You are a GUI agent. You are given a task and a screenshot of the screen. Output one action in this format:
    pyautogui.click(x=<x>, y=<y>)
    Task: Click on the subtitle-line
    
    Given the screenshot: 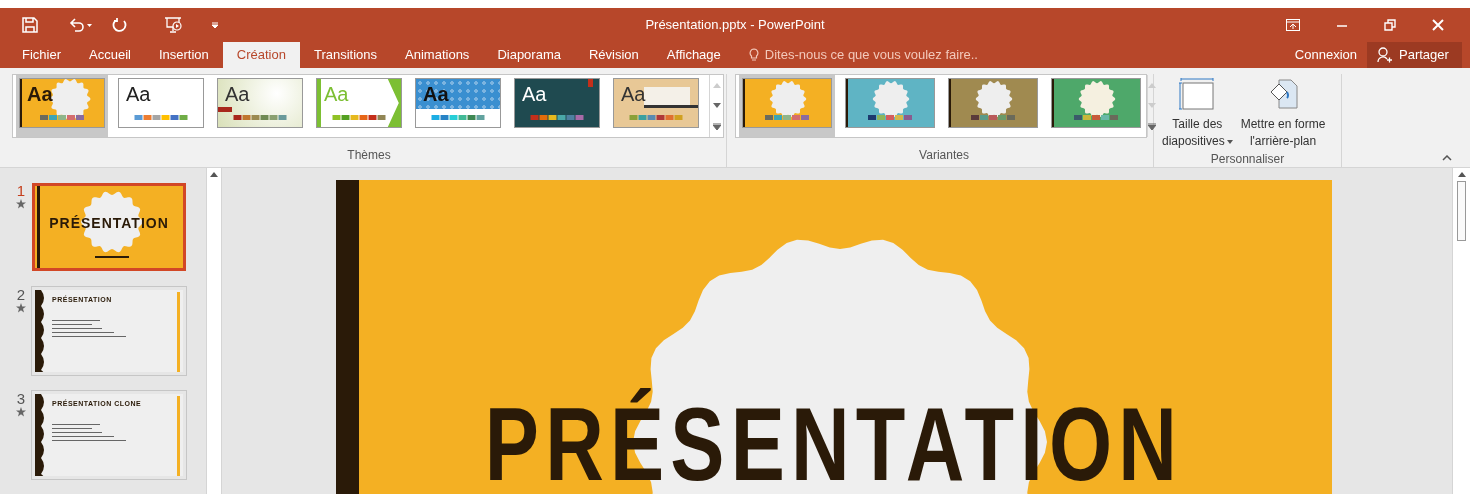 What is the action you would take?
    pyautogui.click(x=112, y=257)
    